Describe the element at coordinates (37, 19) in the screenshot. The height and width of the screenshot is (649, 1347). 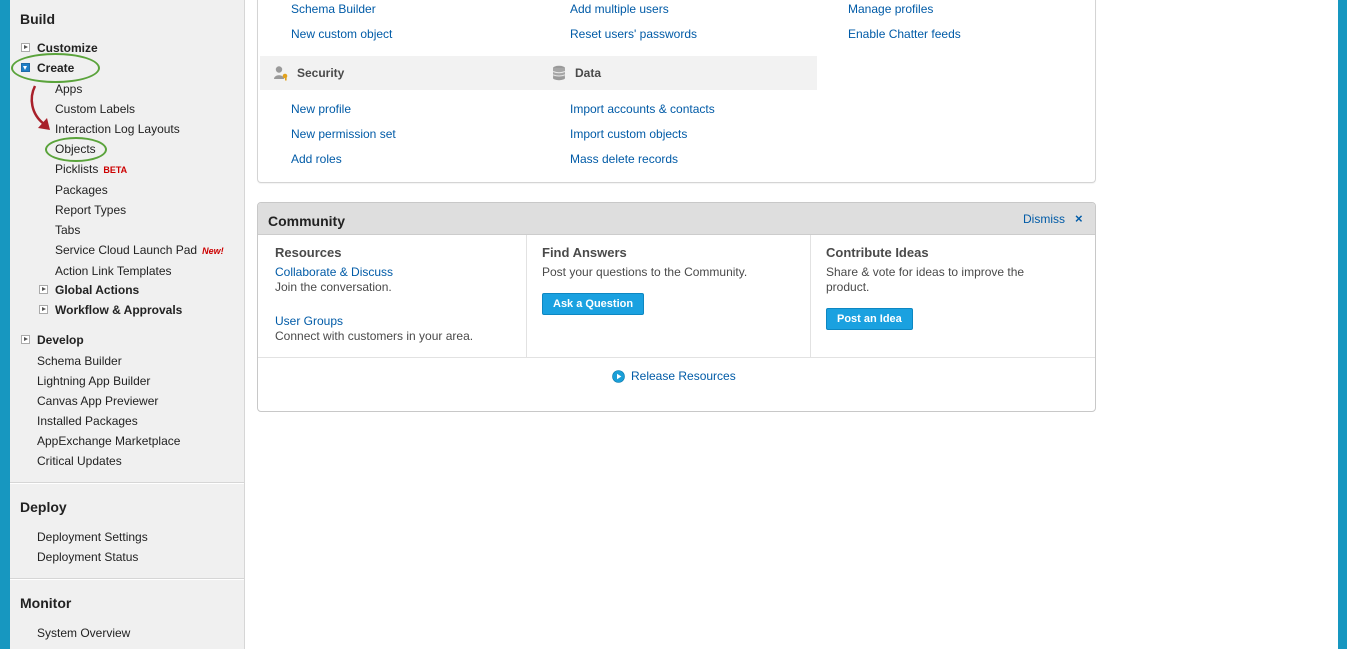
I see `build-heading: Build` at that location.